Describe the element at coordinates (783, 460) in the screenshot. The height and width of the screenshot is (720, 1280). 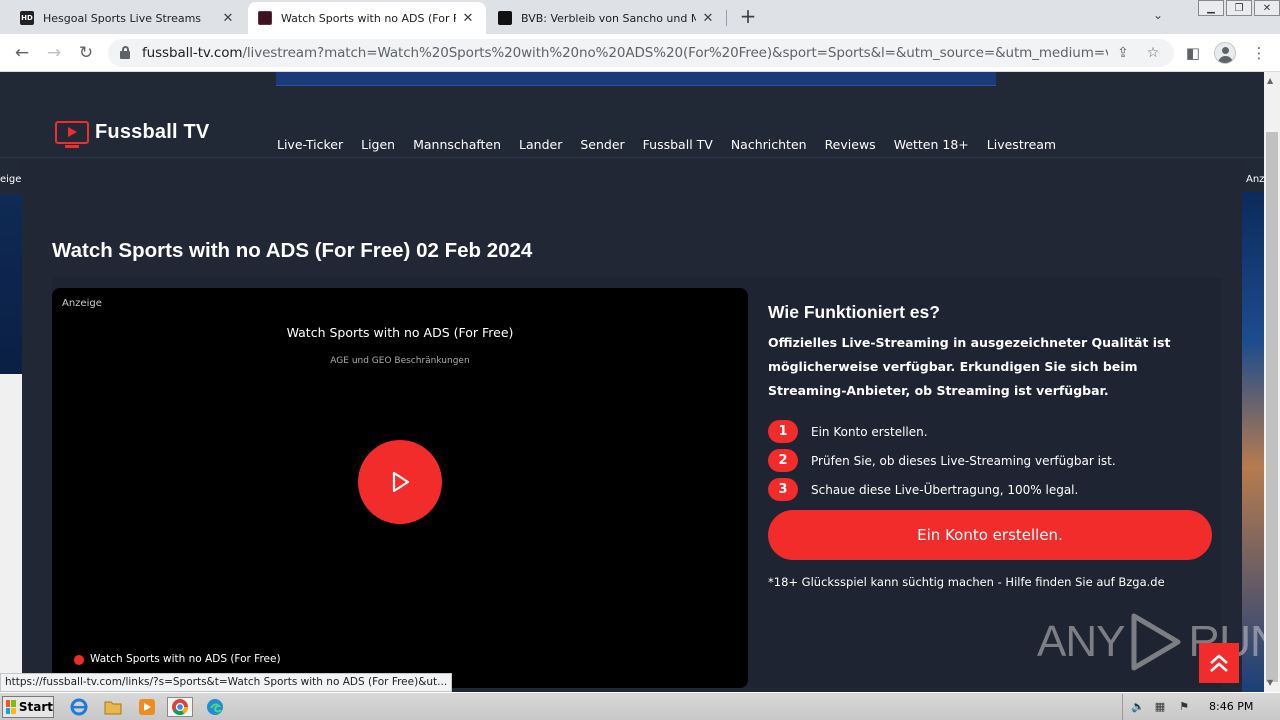
I see `step-number-badge: 2` at that location.